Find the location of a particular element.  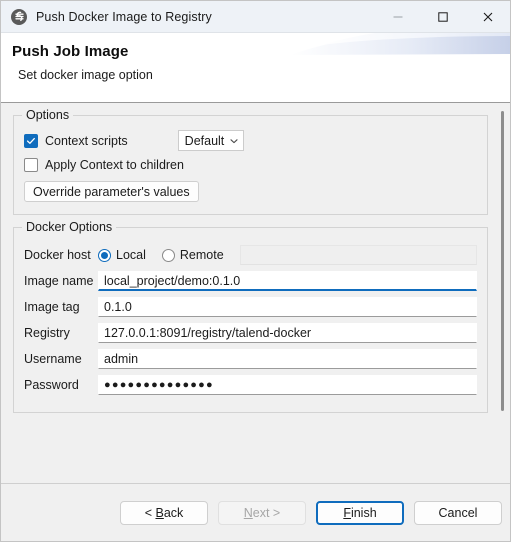

window-title: Push Docker Image to Registry is located at coordinates (124, 16).